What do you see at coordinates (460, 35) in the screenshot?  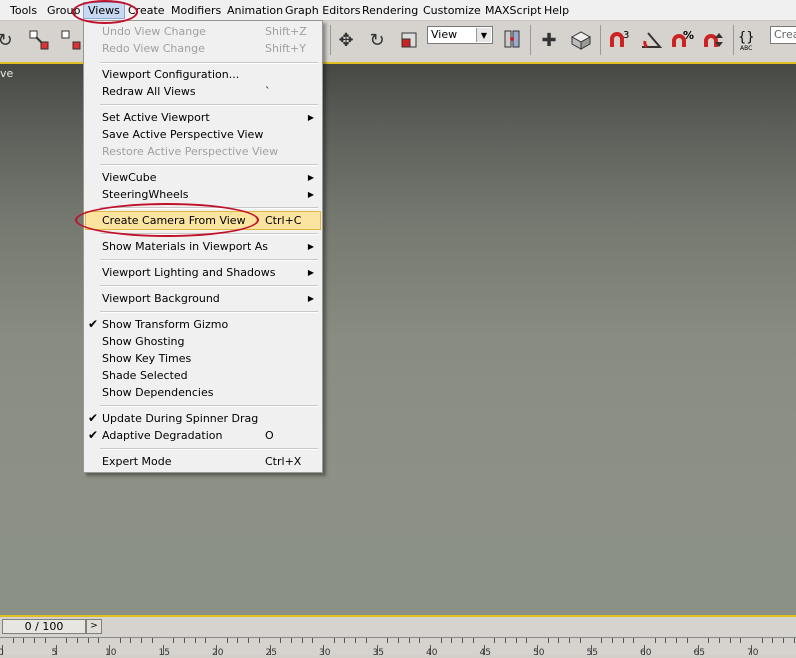 I see `reference-coordinate-dropdown: View ▼` at bounding box center [460, 35].